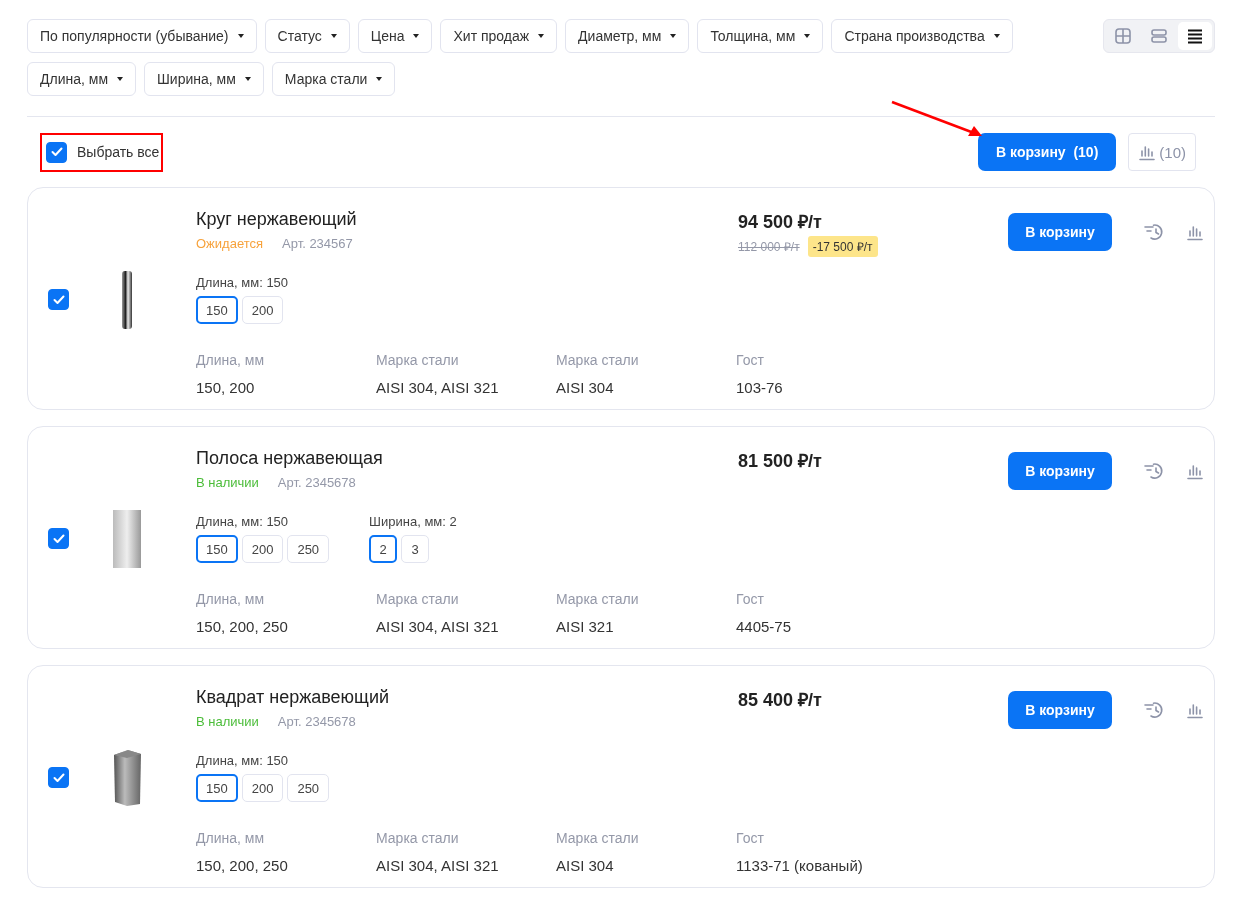 This screenshot has height=904, width=1242. What do you see at coordinates (467, 458) in the screenshot?
I see `product-name: Полоса нержавеющая` at bounding box center [467, 458].